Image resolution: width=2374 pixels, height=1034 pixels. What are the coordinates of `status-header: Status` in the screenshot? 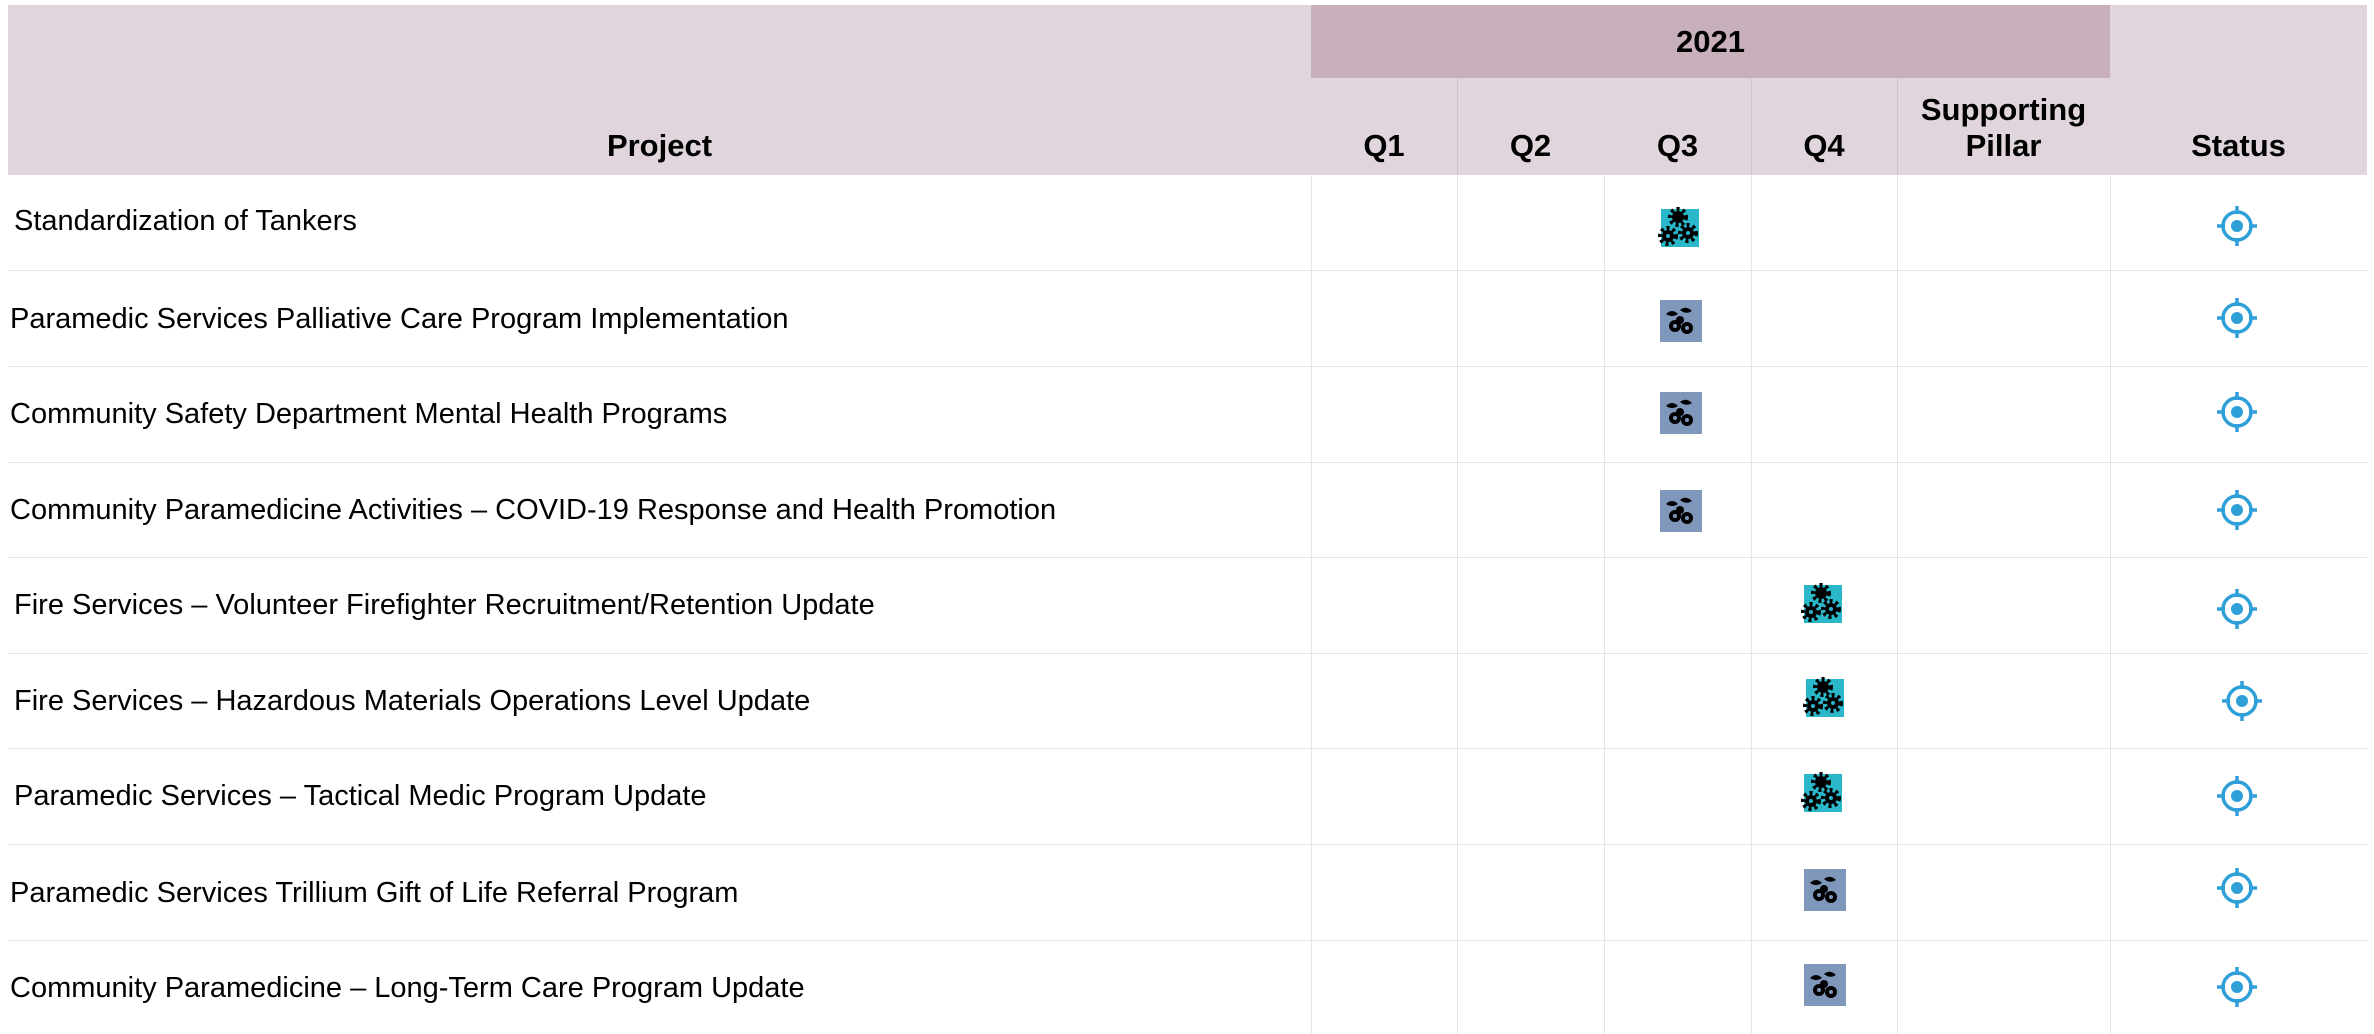 It's located at (2238, 145).